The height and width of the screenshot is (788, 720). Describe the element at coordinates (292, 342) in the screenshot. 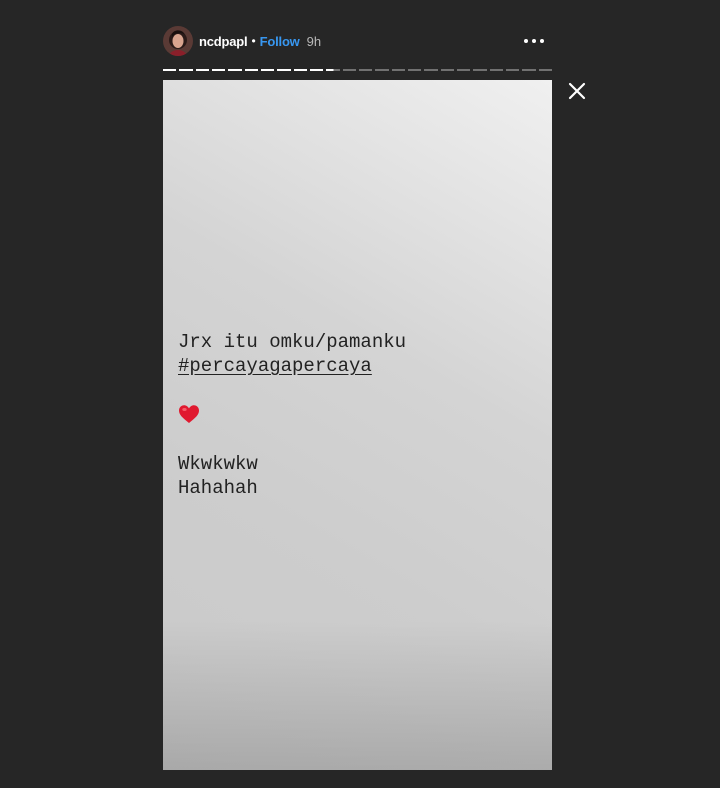

I see `story-text-line: Jrx itu omku/pamanku` at that location.